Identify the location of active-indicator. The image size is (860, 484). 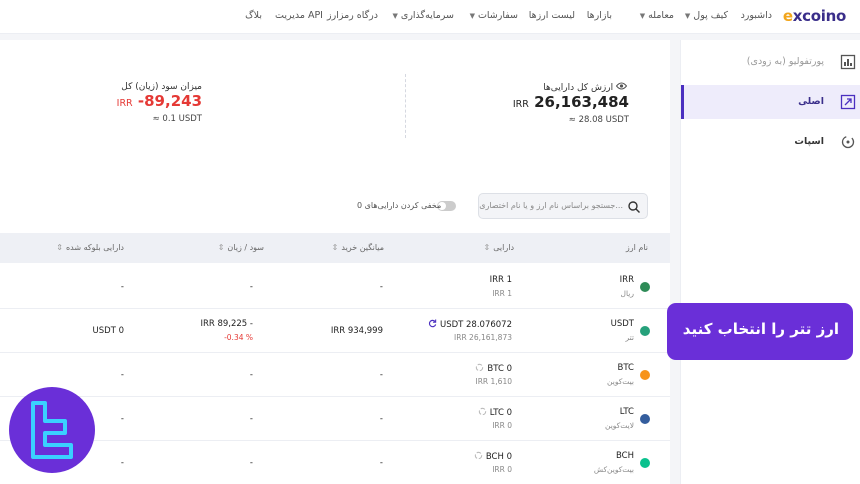
(682, 102).